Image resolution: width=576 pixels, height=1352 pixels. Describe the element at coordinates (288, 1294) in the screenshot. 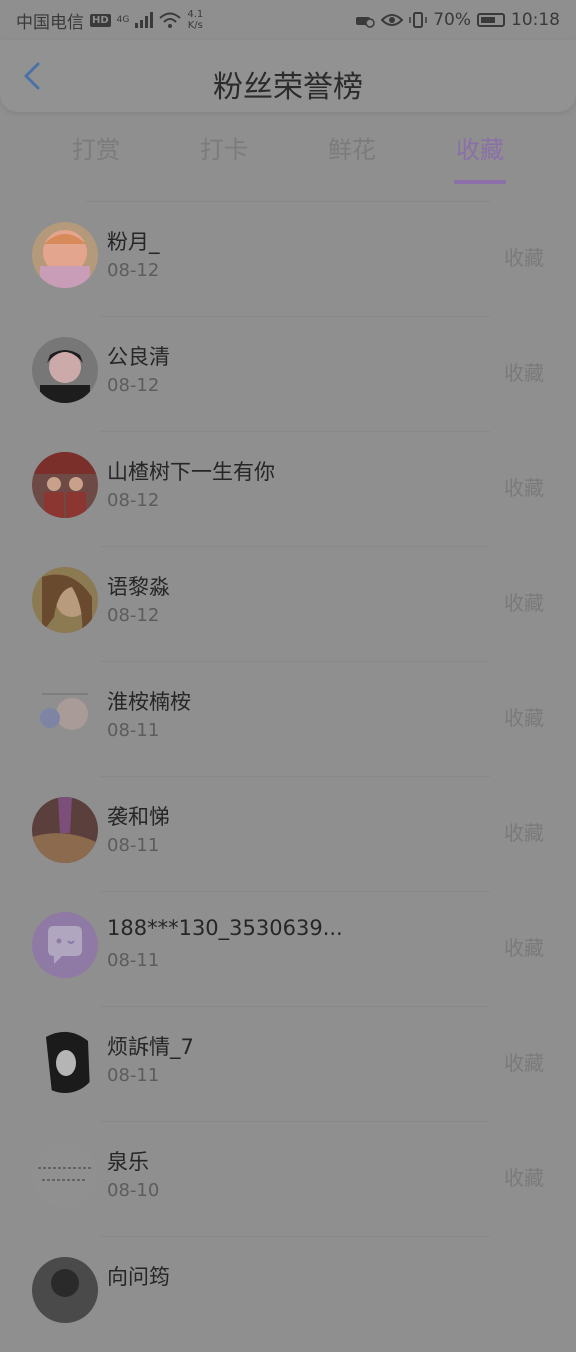

I see `list-item: 向问筠` at that location.